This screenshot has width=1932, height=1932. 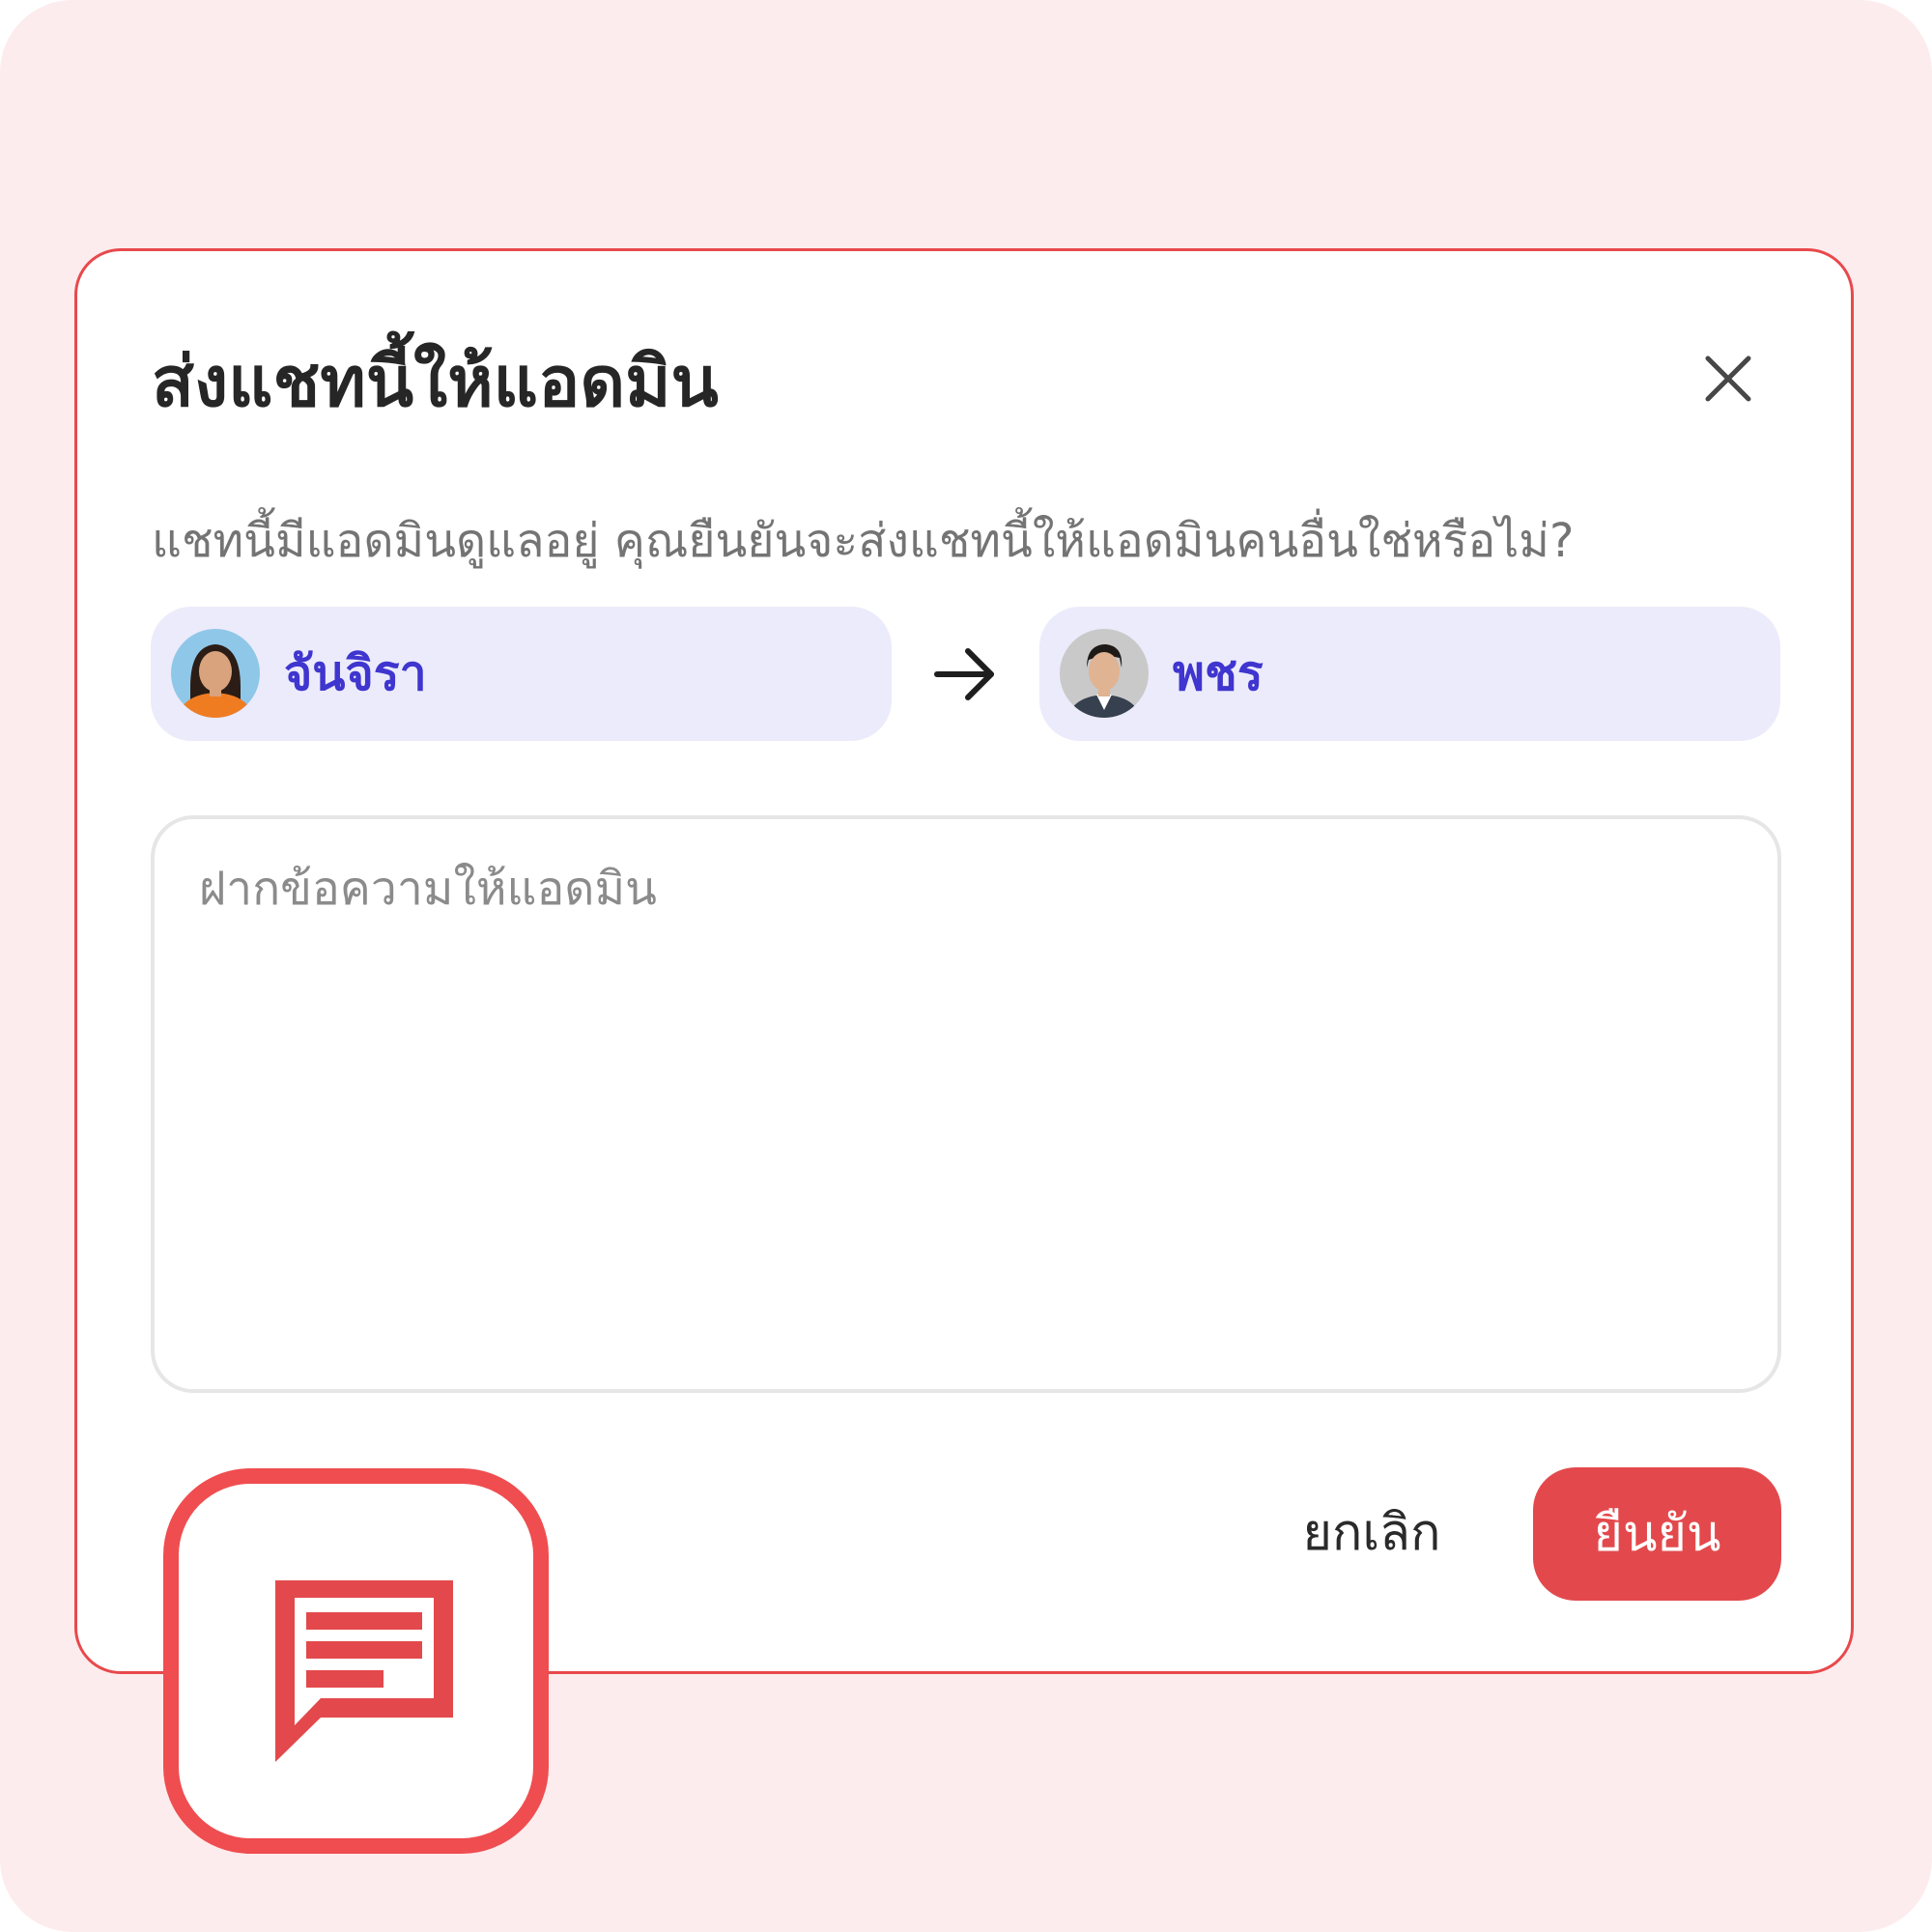 I want to click on from-admin-chip: จันจิรา, so click(x=521, y=674).